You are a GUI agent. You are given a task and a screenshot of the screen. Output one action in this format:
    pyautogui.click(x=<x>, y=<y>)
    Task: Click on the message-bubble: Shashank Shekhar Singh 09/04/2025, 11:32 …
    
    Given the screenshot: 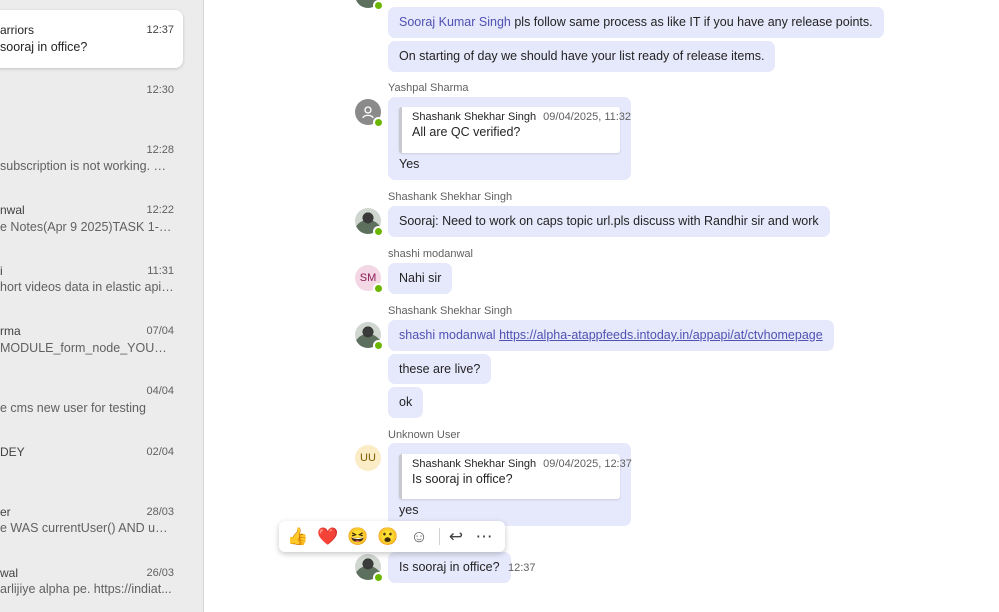 What is the action you would take?
    pyautogui.click(x=509, y=138)
    